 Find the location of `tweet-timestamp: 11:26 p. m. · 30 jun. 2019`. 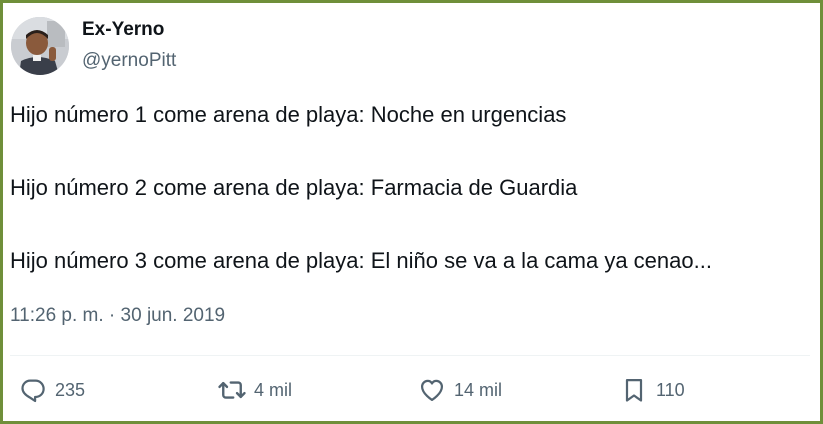

tweet-timestamp: 11:26 p. m. · 30 jun. 2019 is located at coordinates (117, 316).